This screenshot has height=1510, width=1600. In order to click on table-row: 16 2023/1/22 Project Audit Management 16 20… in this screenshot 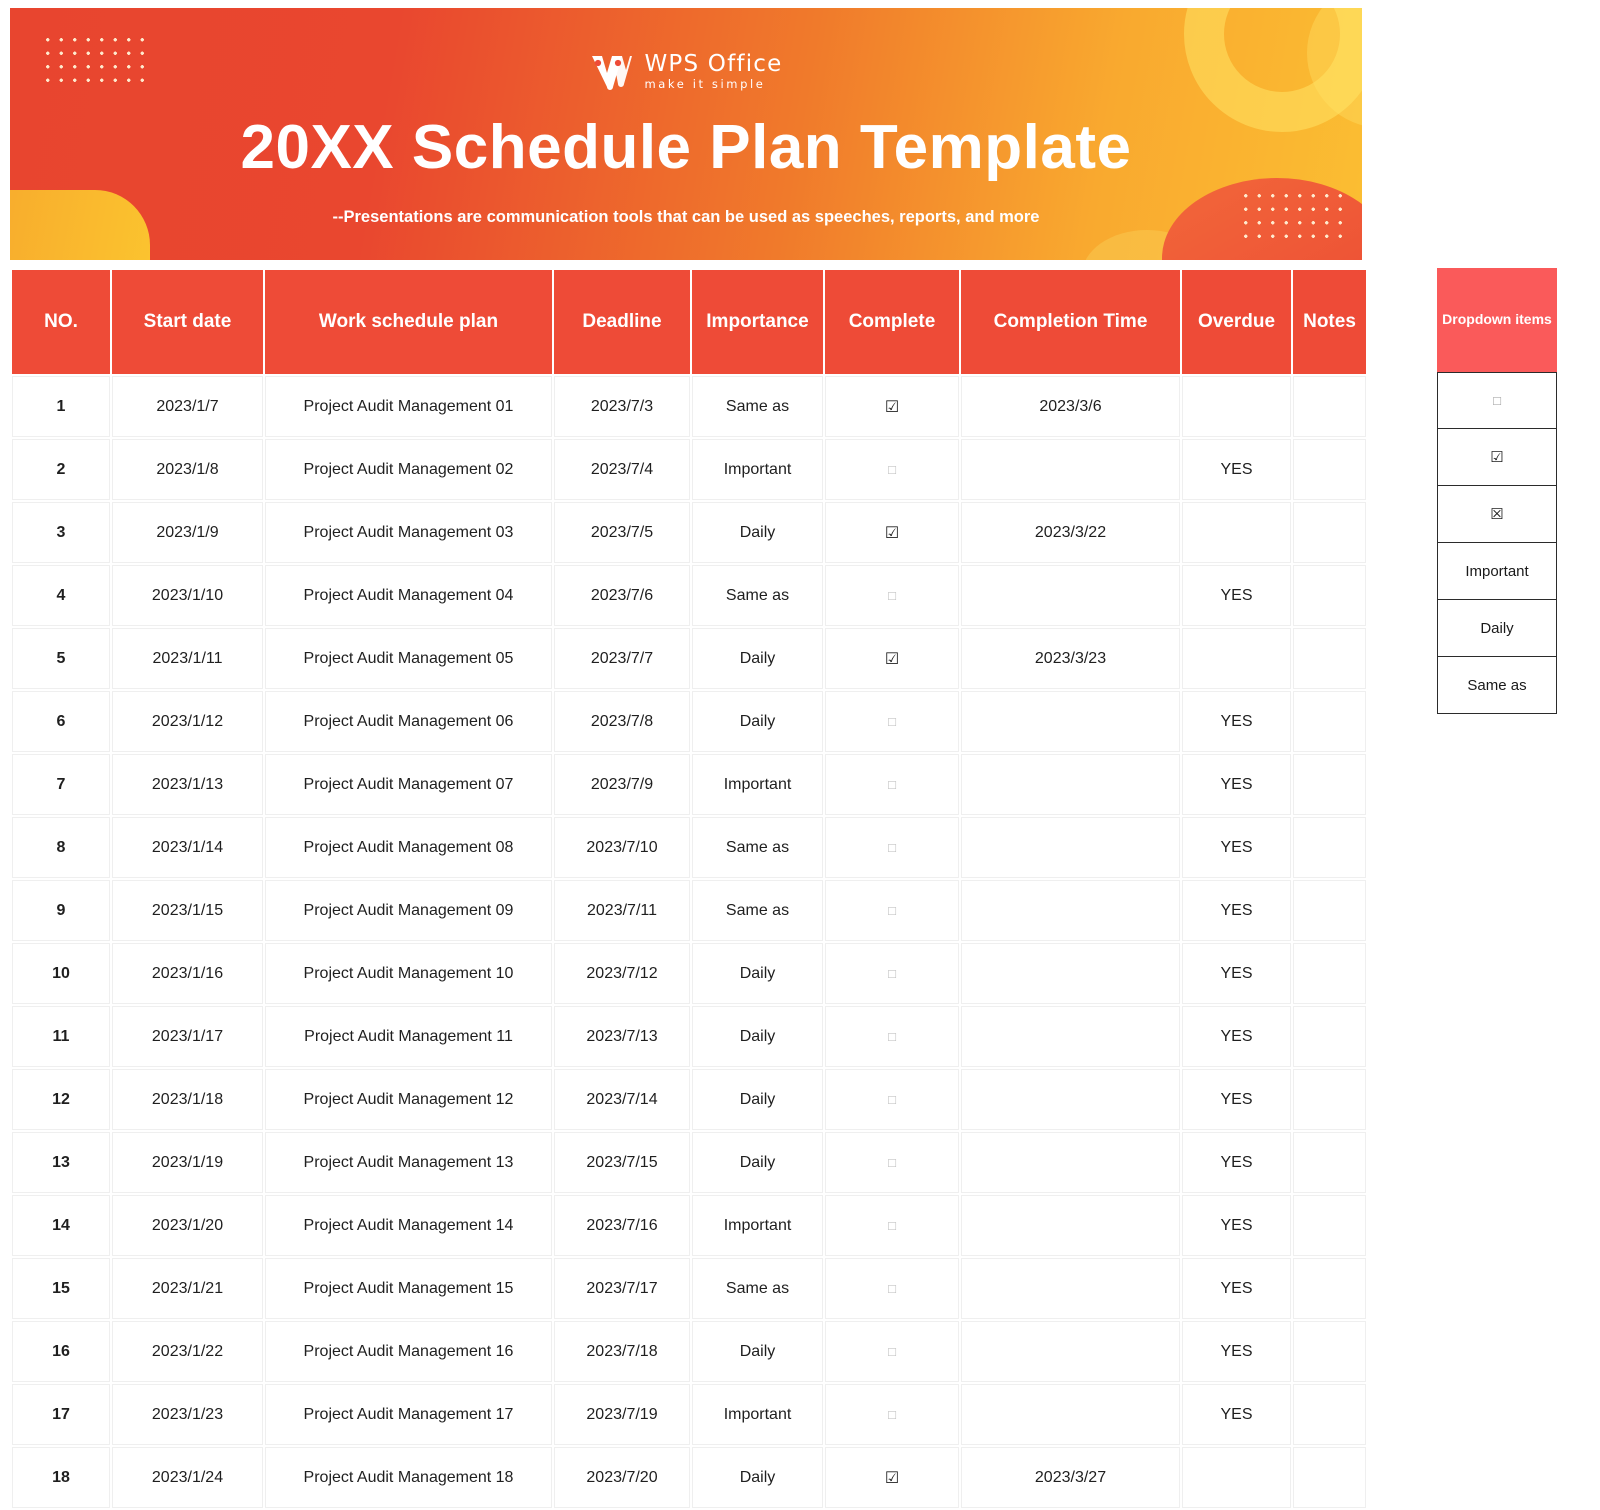, I will do `click(689, 1351)`.